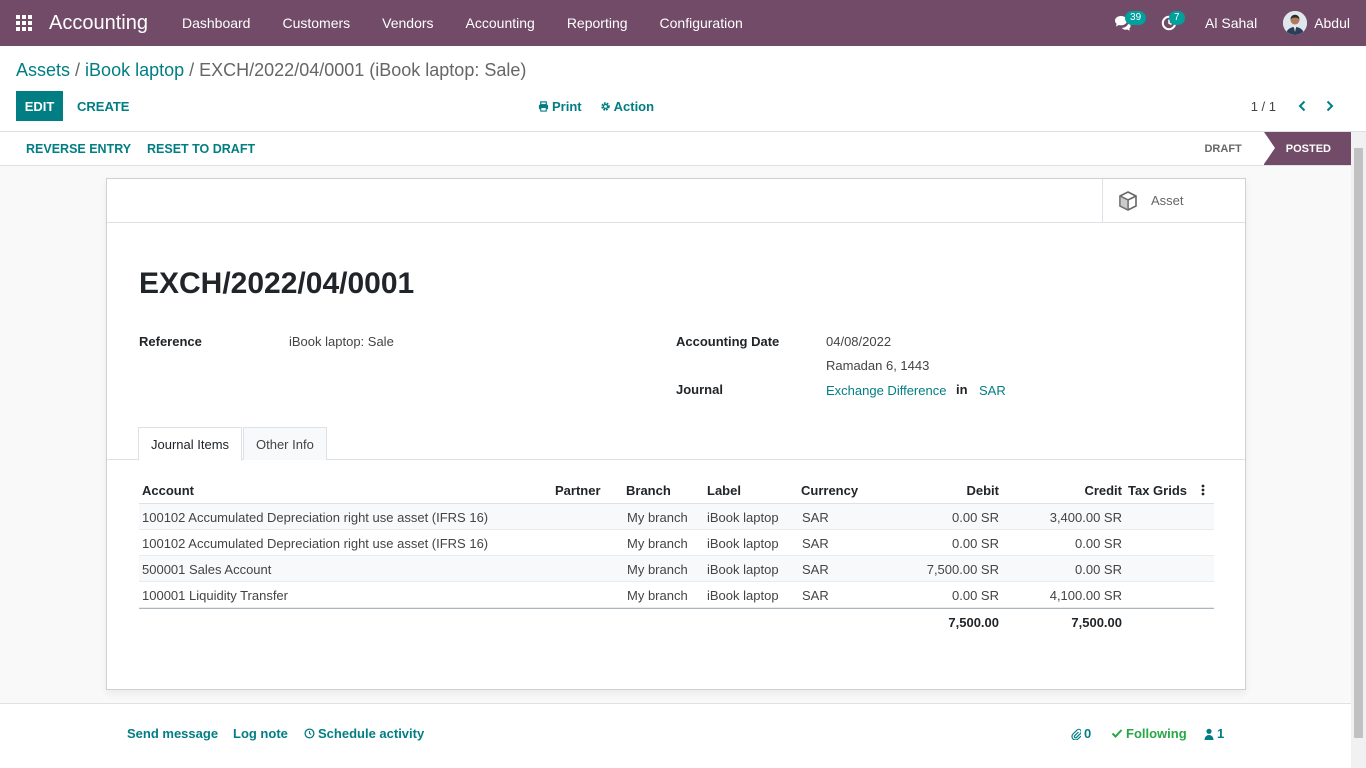 The width and height of the screenshot is (1366, 768). Describe the element at coordinates (1085, 595) in the screenshot. I see `cell-credit: 4,100.00 SR` at that location.